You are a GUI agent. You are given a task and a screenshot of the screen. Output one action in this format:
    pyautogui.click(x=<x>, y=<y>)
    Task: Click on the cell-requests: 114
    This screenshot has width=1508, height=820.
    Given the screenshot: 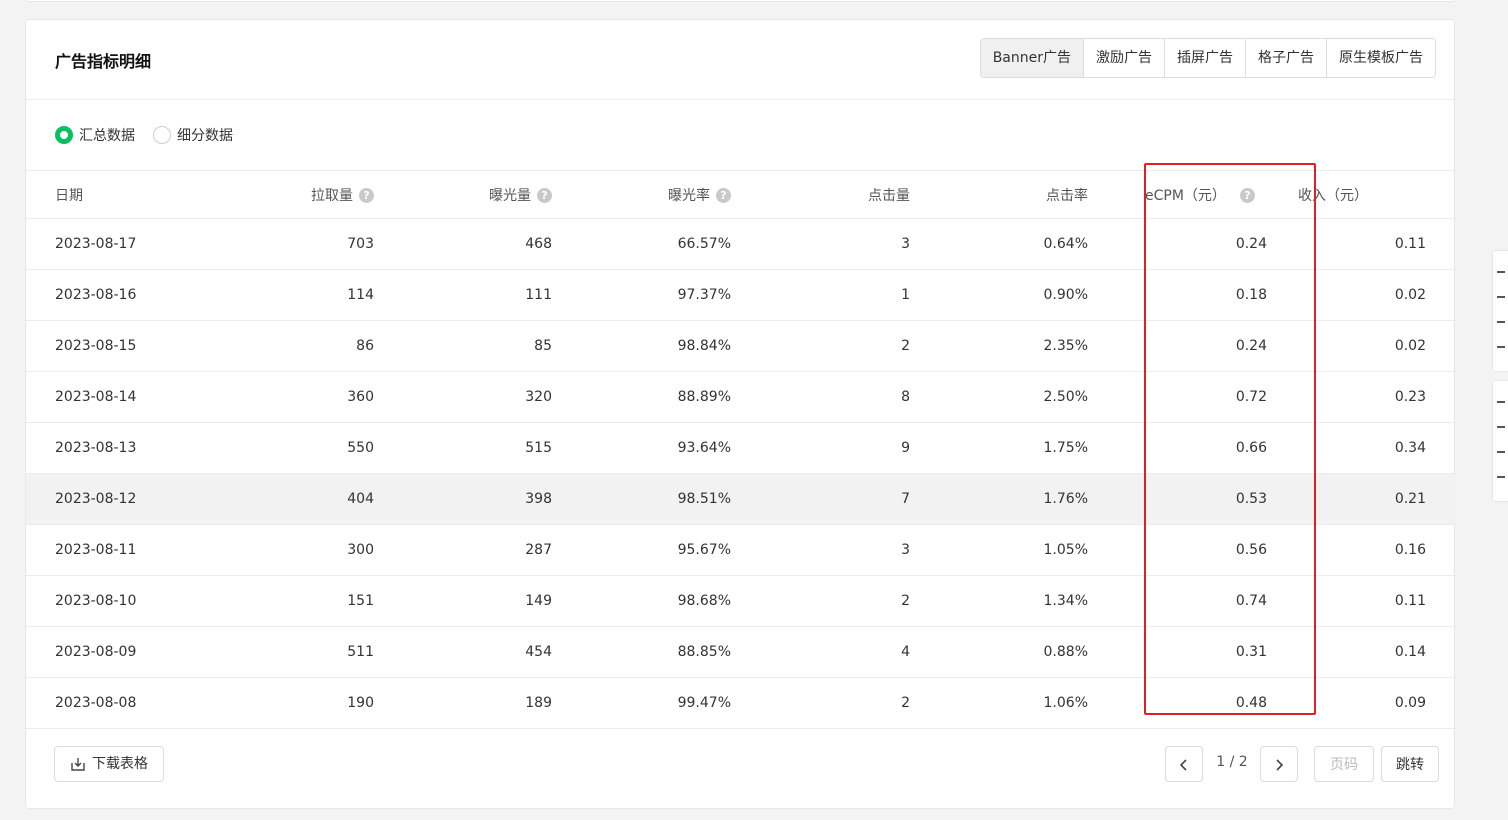 What is the action you would take?
    pyautogui.click(x=360, y=295)
    